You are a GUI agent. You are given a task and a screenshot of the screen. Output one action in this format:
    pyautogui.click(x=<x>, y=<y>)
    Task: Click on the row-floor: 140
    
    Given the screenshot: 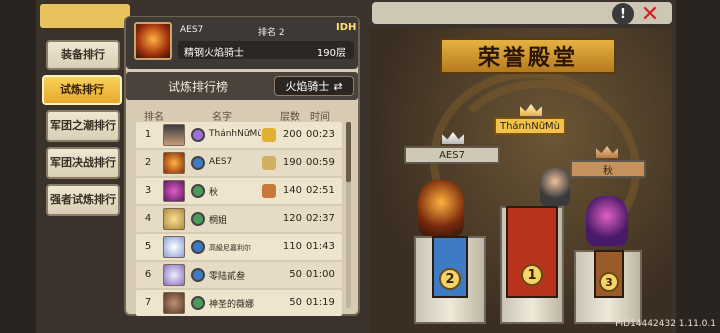 What is the action you would take?
    pyautogui.click(x=292, y=190)
    